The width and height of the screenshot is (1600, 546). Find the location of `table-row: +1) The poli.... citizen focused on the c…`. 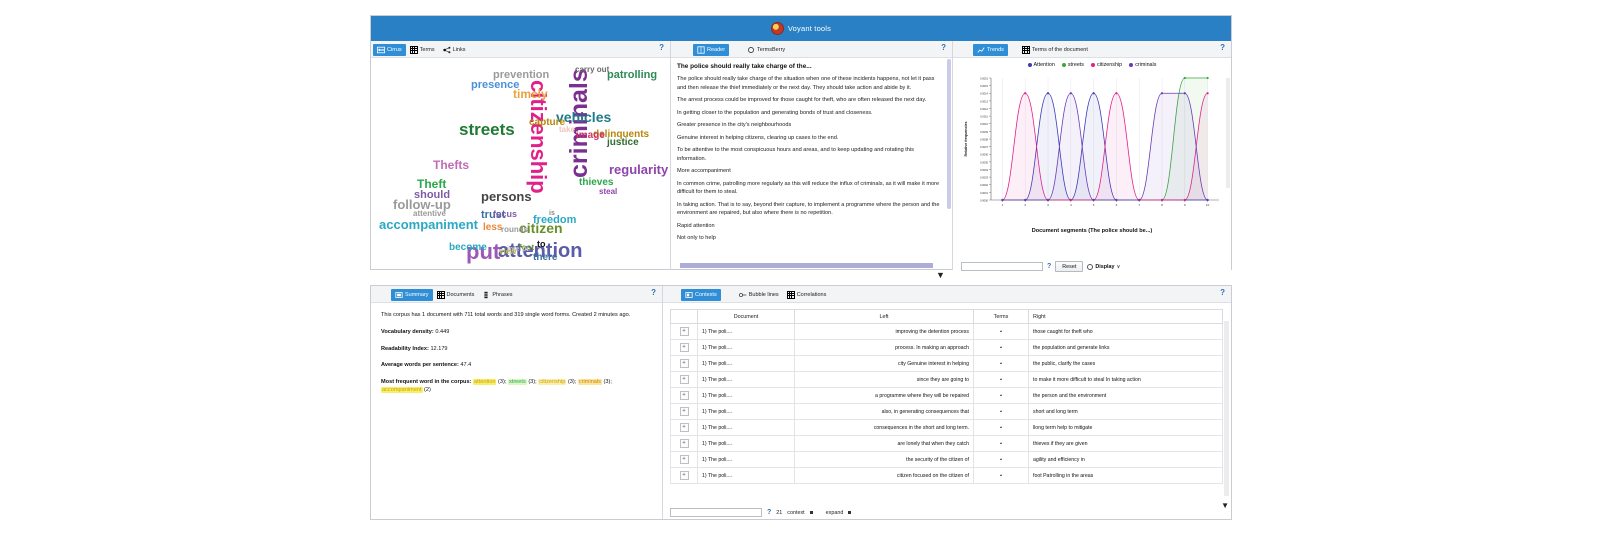

table-row: +1) The poli.... citizen focused on the c… is located at coordinates (946, 475).